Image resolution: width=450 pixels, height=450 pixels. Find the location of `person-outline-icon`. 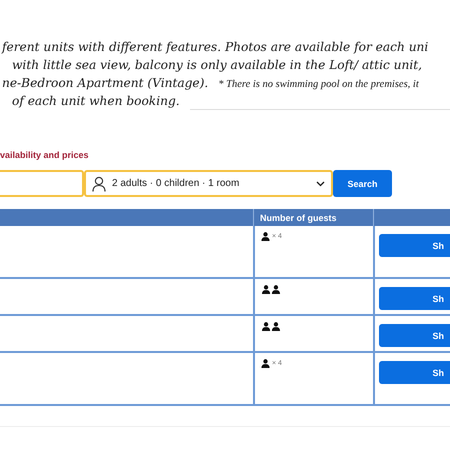

person-outline-icon is located at coordinates (99, 184).